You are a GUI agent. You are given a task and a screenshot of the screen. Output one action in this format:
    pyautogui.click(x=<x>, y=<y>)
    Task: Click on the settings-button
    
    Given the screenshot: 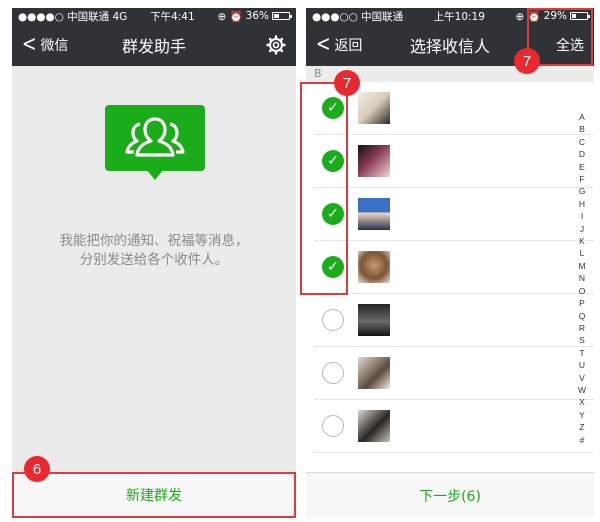 What is the action you would take?
    pyautogui.click(x=276, y=45)
    